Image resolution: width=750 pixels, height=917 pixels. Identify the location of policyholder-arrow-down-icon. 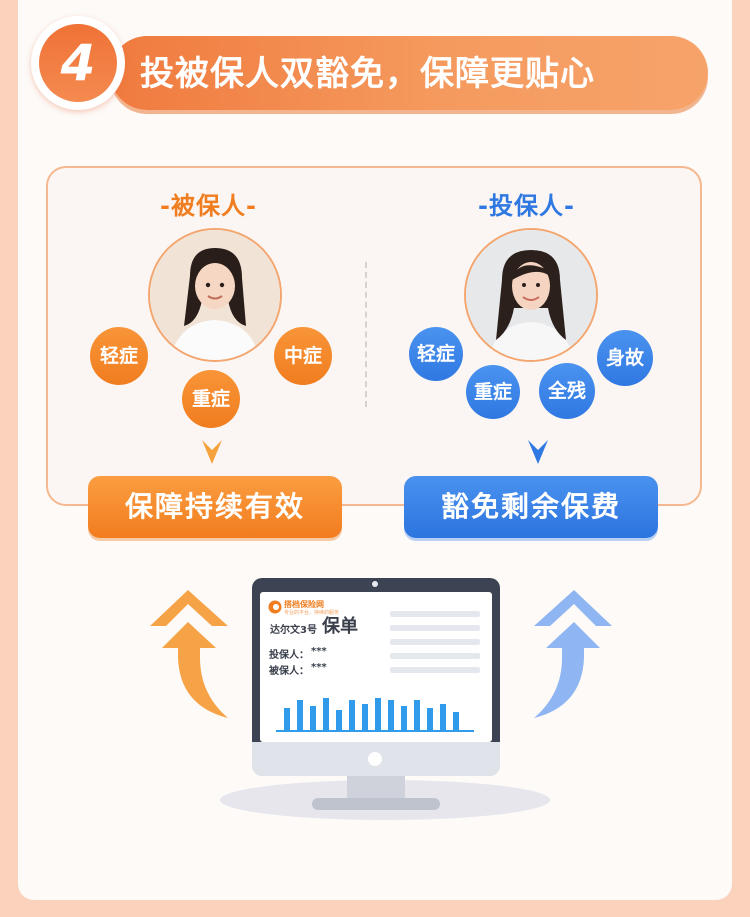
(538, 452).